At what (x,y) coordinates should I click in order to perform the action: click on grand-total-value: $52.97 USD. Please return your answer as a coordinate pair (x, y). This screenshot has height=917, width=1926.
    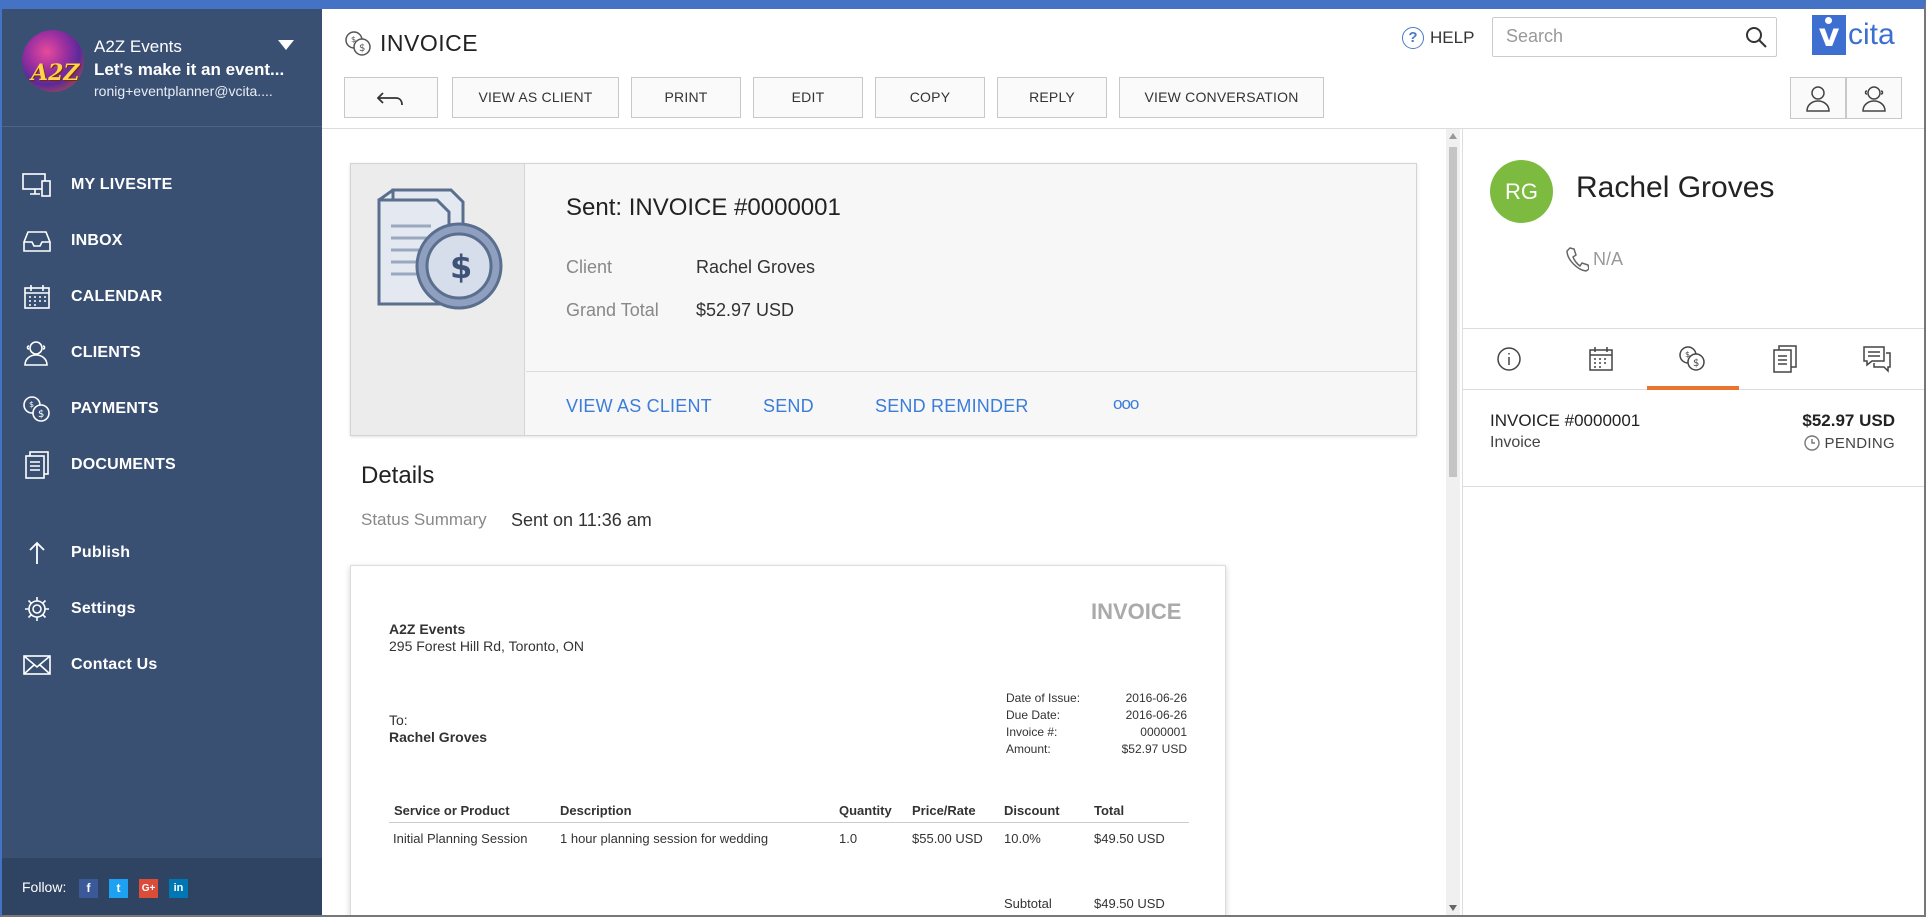
    Looking at the image, I should click on (745, 310).